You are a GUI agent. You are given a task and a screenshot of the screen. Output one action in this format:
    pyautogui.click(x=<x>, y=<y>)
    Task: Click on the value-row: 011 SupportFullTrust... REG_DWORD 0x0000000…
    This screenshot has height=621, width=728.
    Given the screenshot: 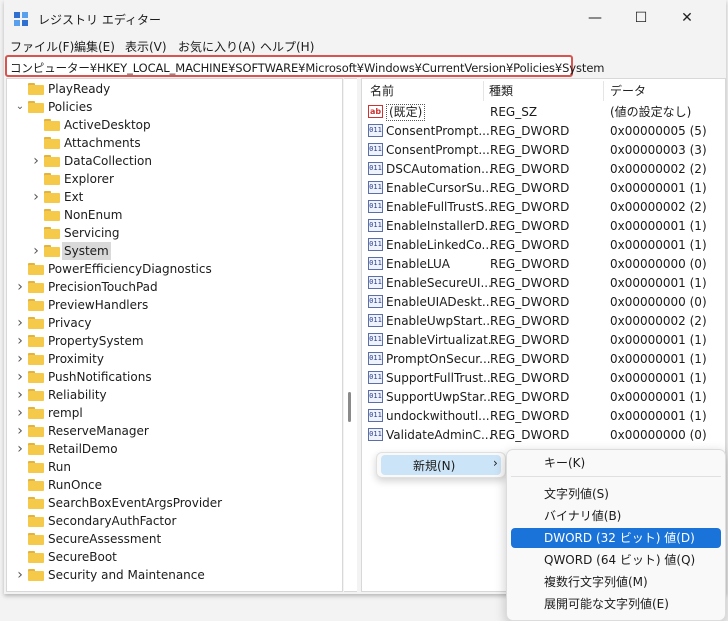 What is the action you would take?
    pyautogui.click(x=543, y=378)
    